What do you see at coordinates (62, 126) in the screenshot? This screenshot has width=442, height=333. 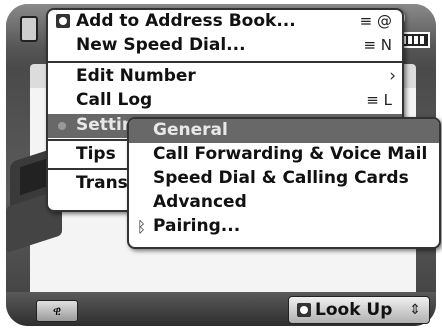 I see `submenu-bullet-icon` at bounding box center [62, 126].